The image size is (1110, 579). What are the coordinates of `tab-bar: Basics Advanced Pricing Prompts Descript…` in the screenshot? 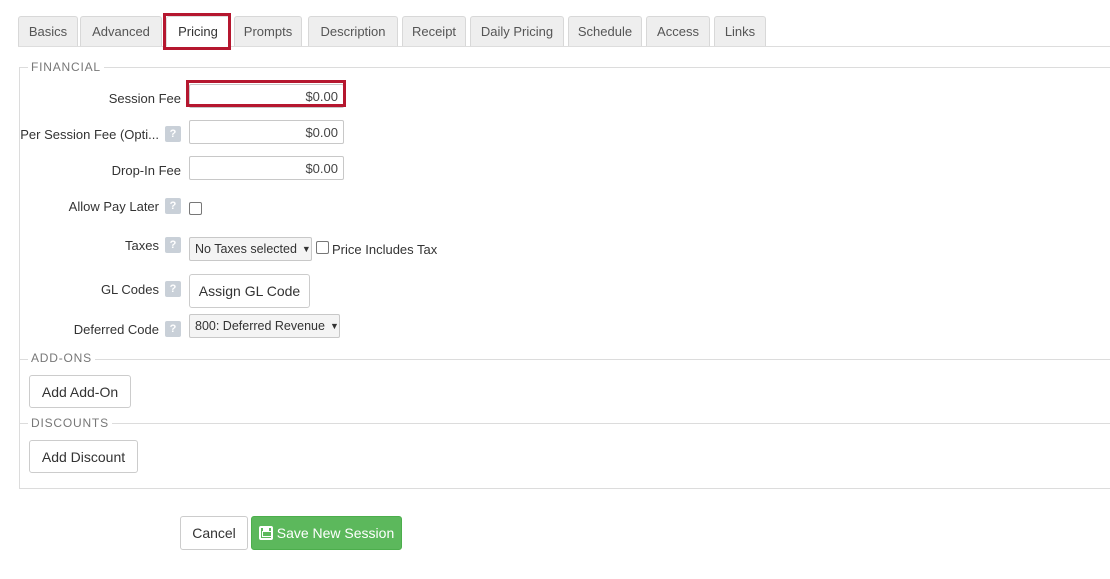 It's located at (564, 31).